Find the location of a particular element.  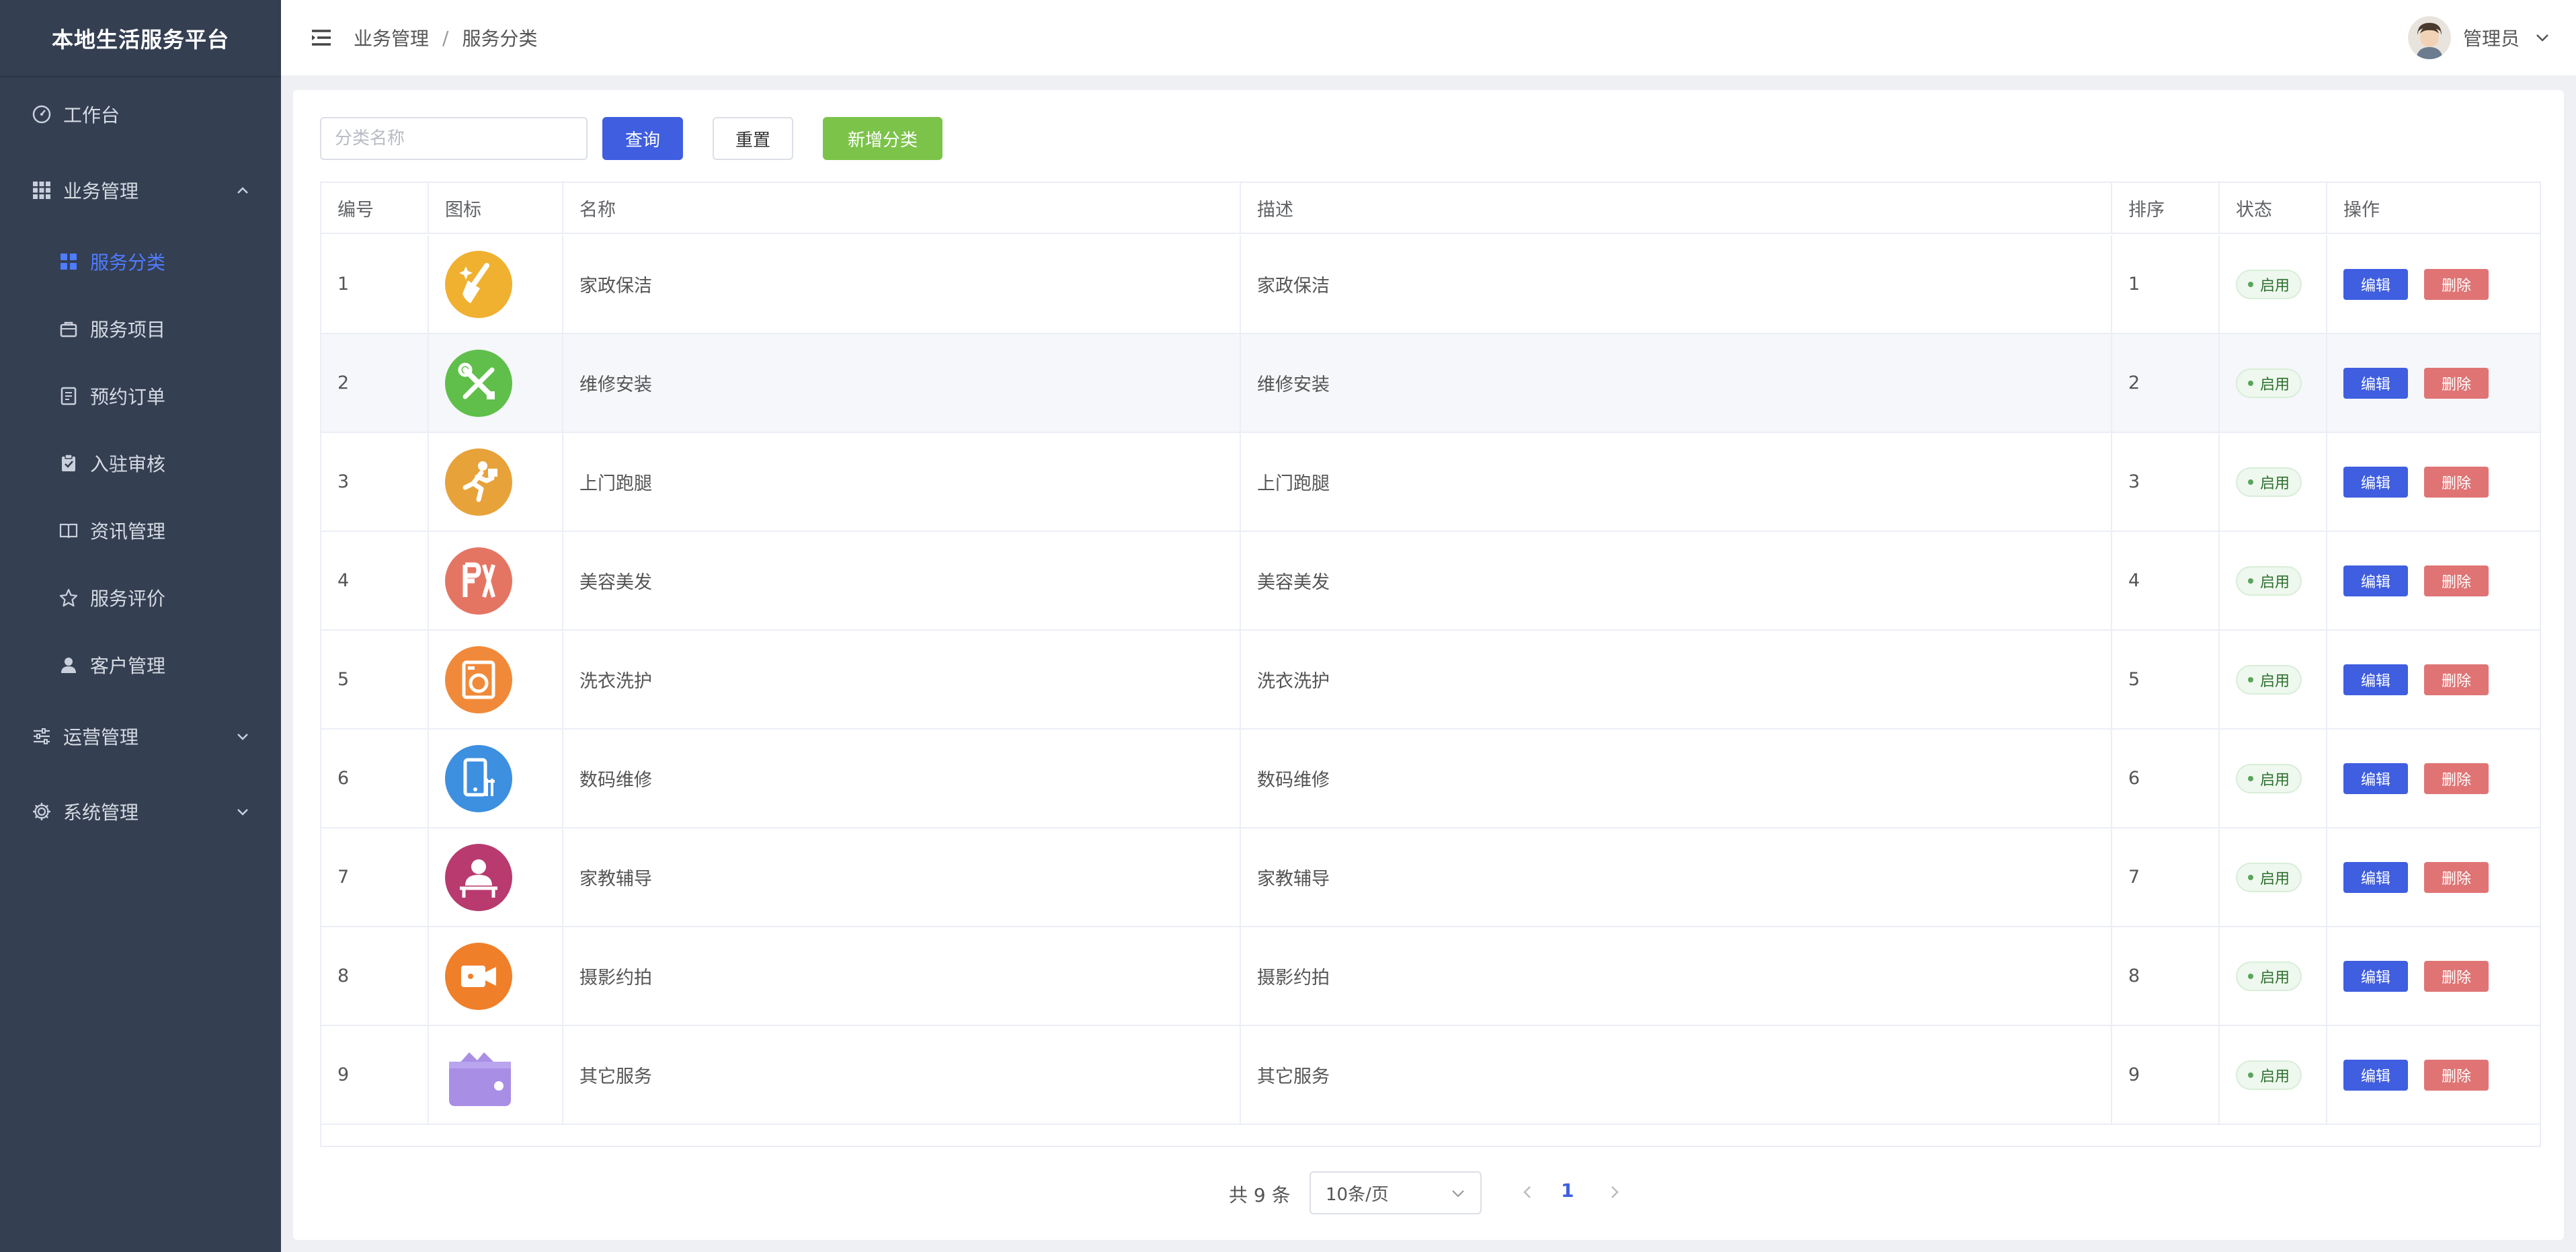

sidebar-item-workbench: 工作台 is located at coordinates (140, 114).